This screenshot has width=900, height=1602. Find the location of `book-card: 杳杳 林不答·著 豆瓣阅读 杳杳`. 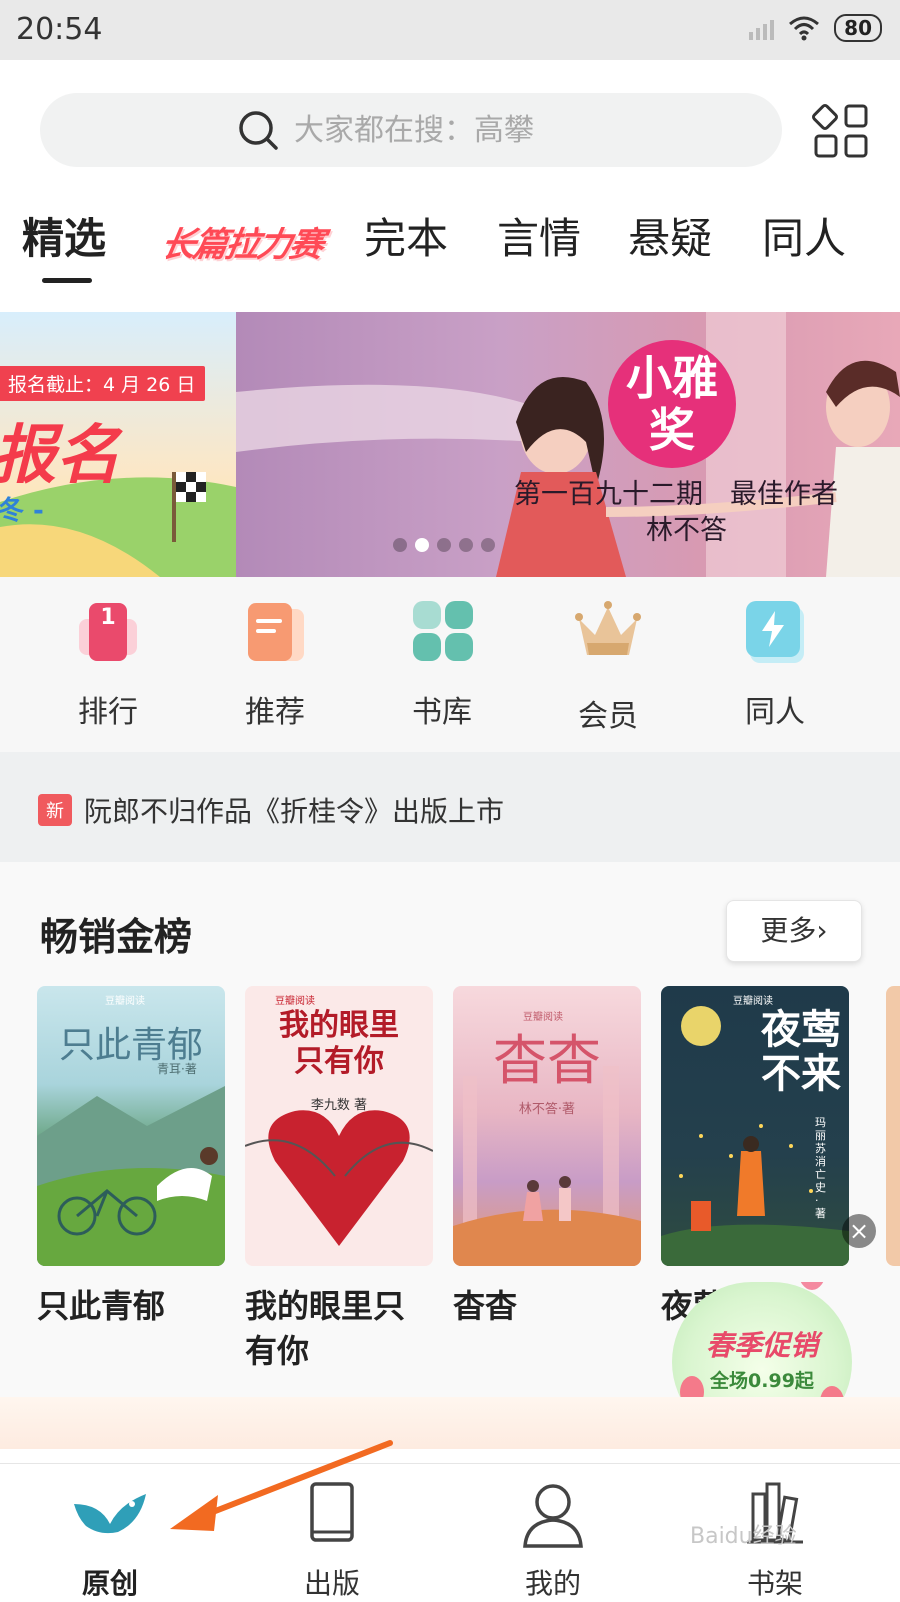

book-card: 杳杳 林不答·著 豆瓣阅读 杳杳 is located at coordinates (547, 1157).